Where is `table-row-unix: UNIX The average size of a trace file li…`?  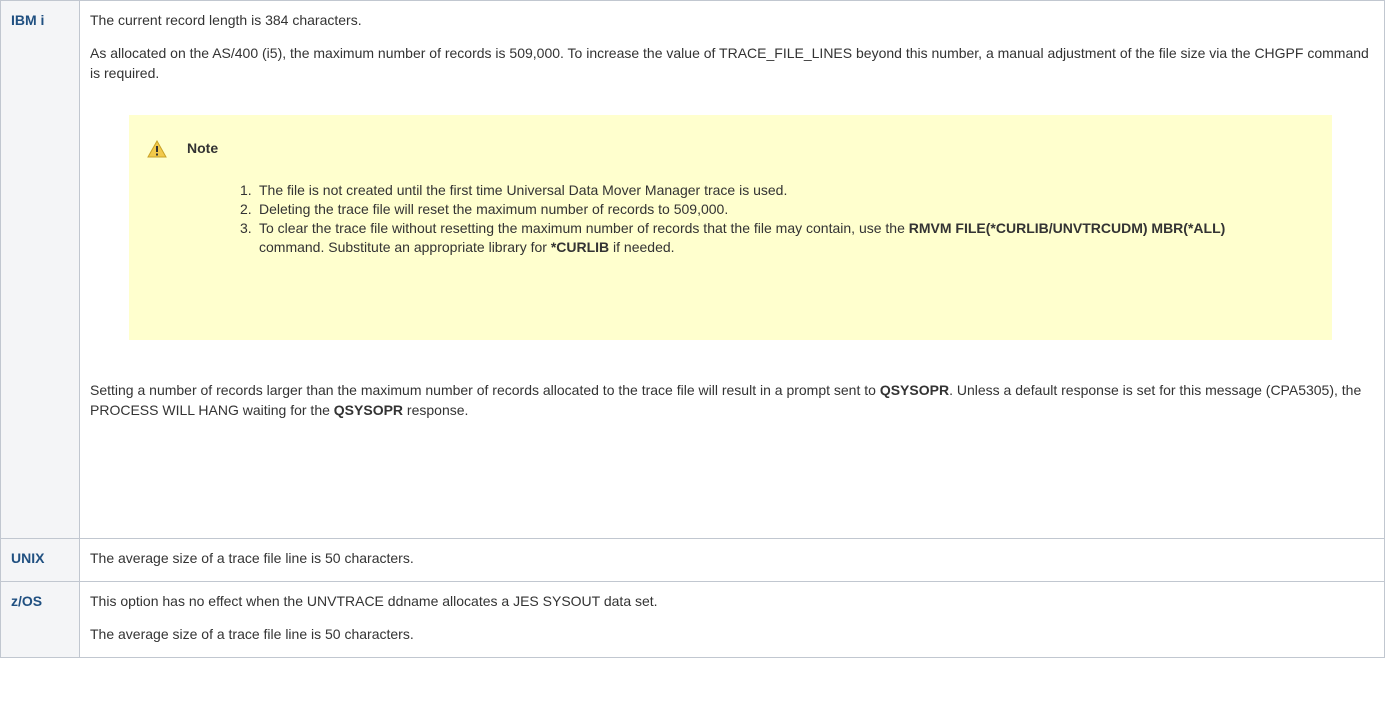 table-row-unix: UNIX The average size of a trace file li… is located at coordinates (692, 560).